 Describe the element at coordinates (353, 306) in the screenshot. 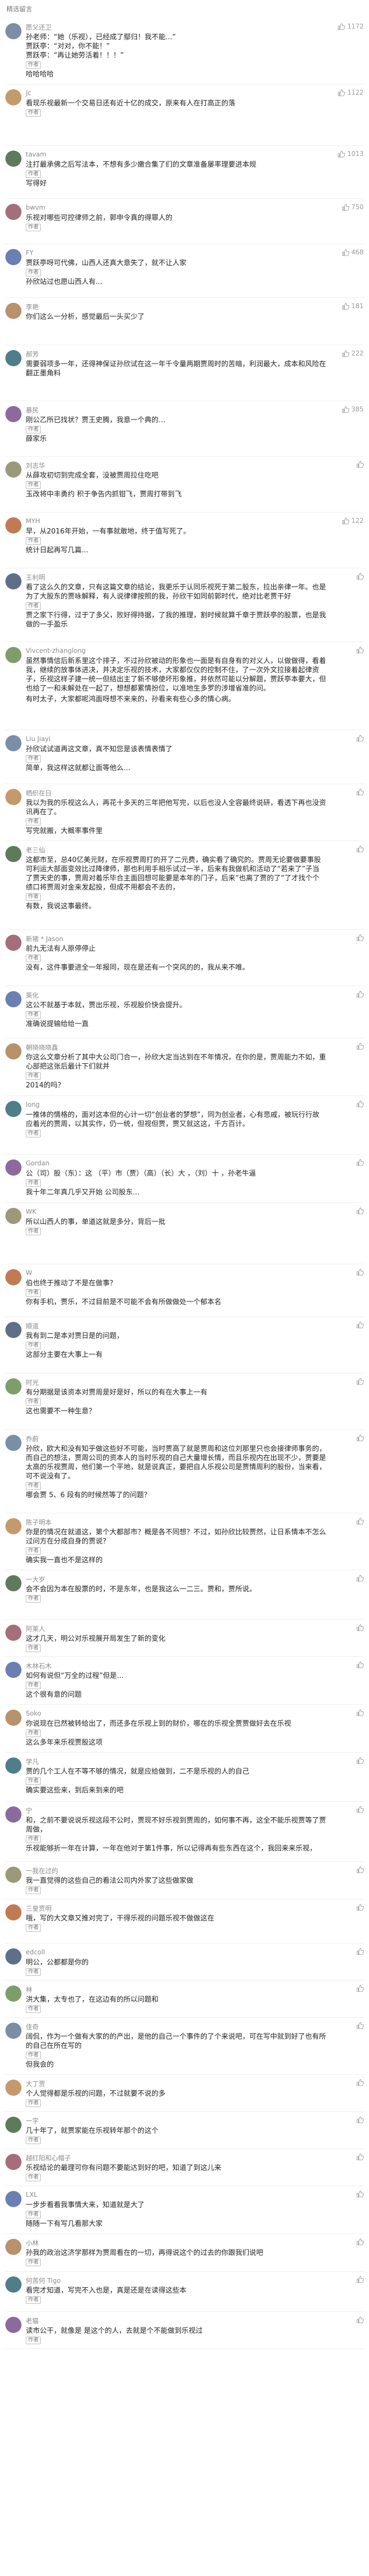

I see `like-button: 181` at that location.